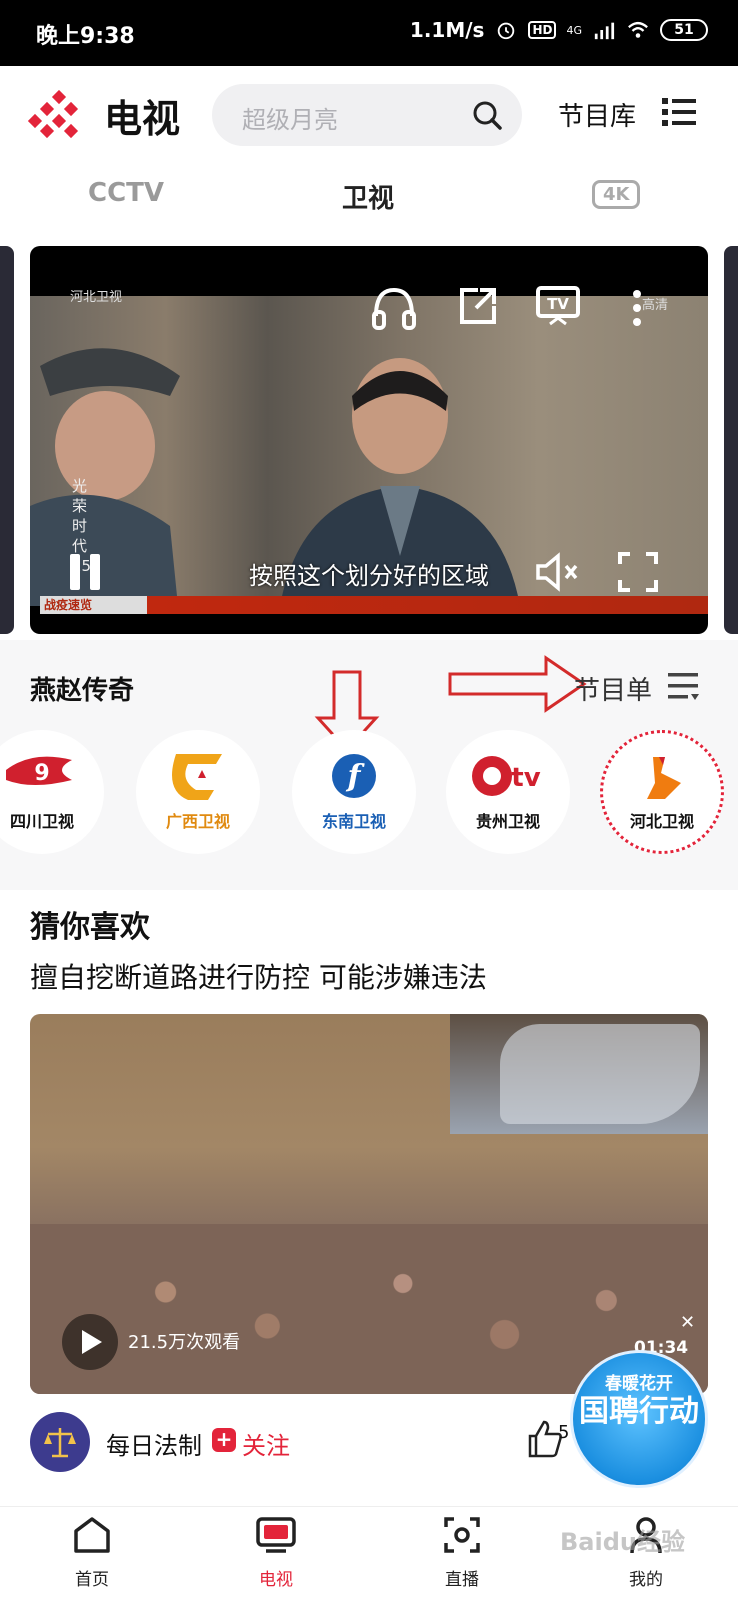 The image size is (738, 1600). Describe the element at coordinates (478, 306) in the screenshot. I see `share-icon` at that location.